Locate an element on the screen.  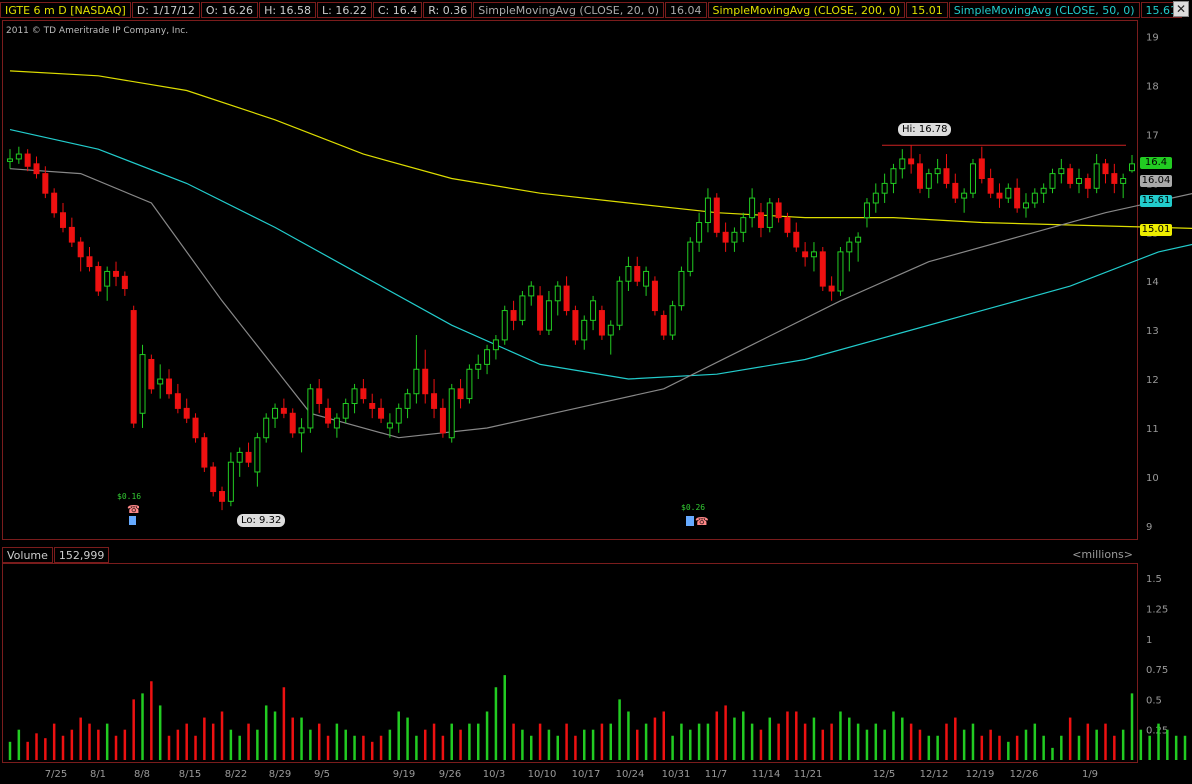
x-tick-label: 11/21 is located at coordinates (808, 774).